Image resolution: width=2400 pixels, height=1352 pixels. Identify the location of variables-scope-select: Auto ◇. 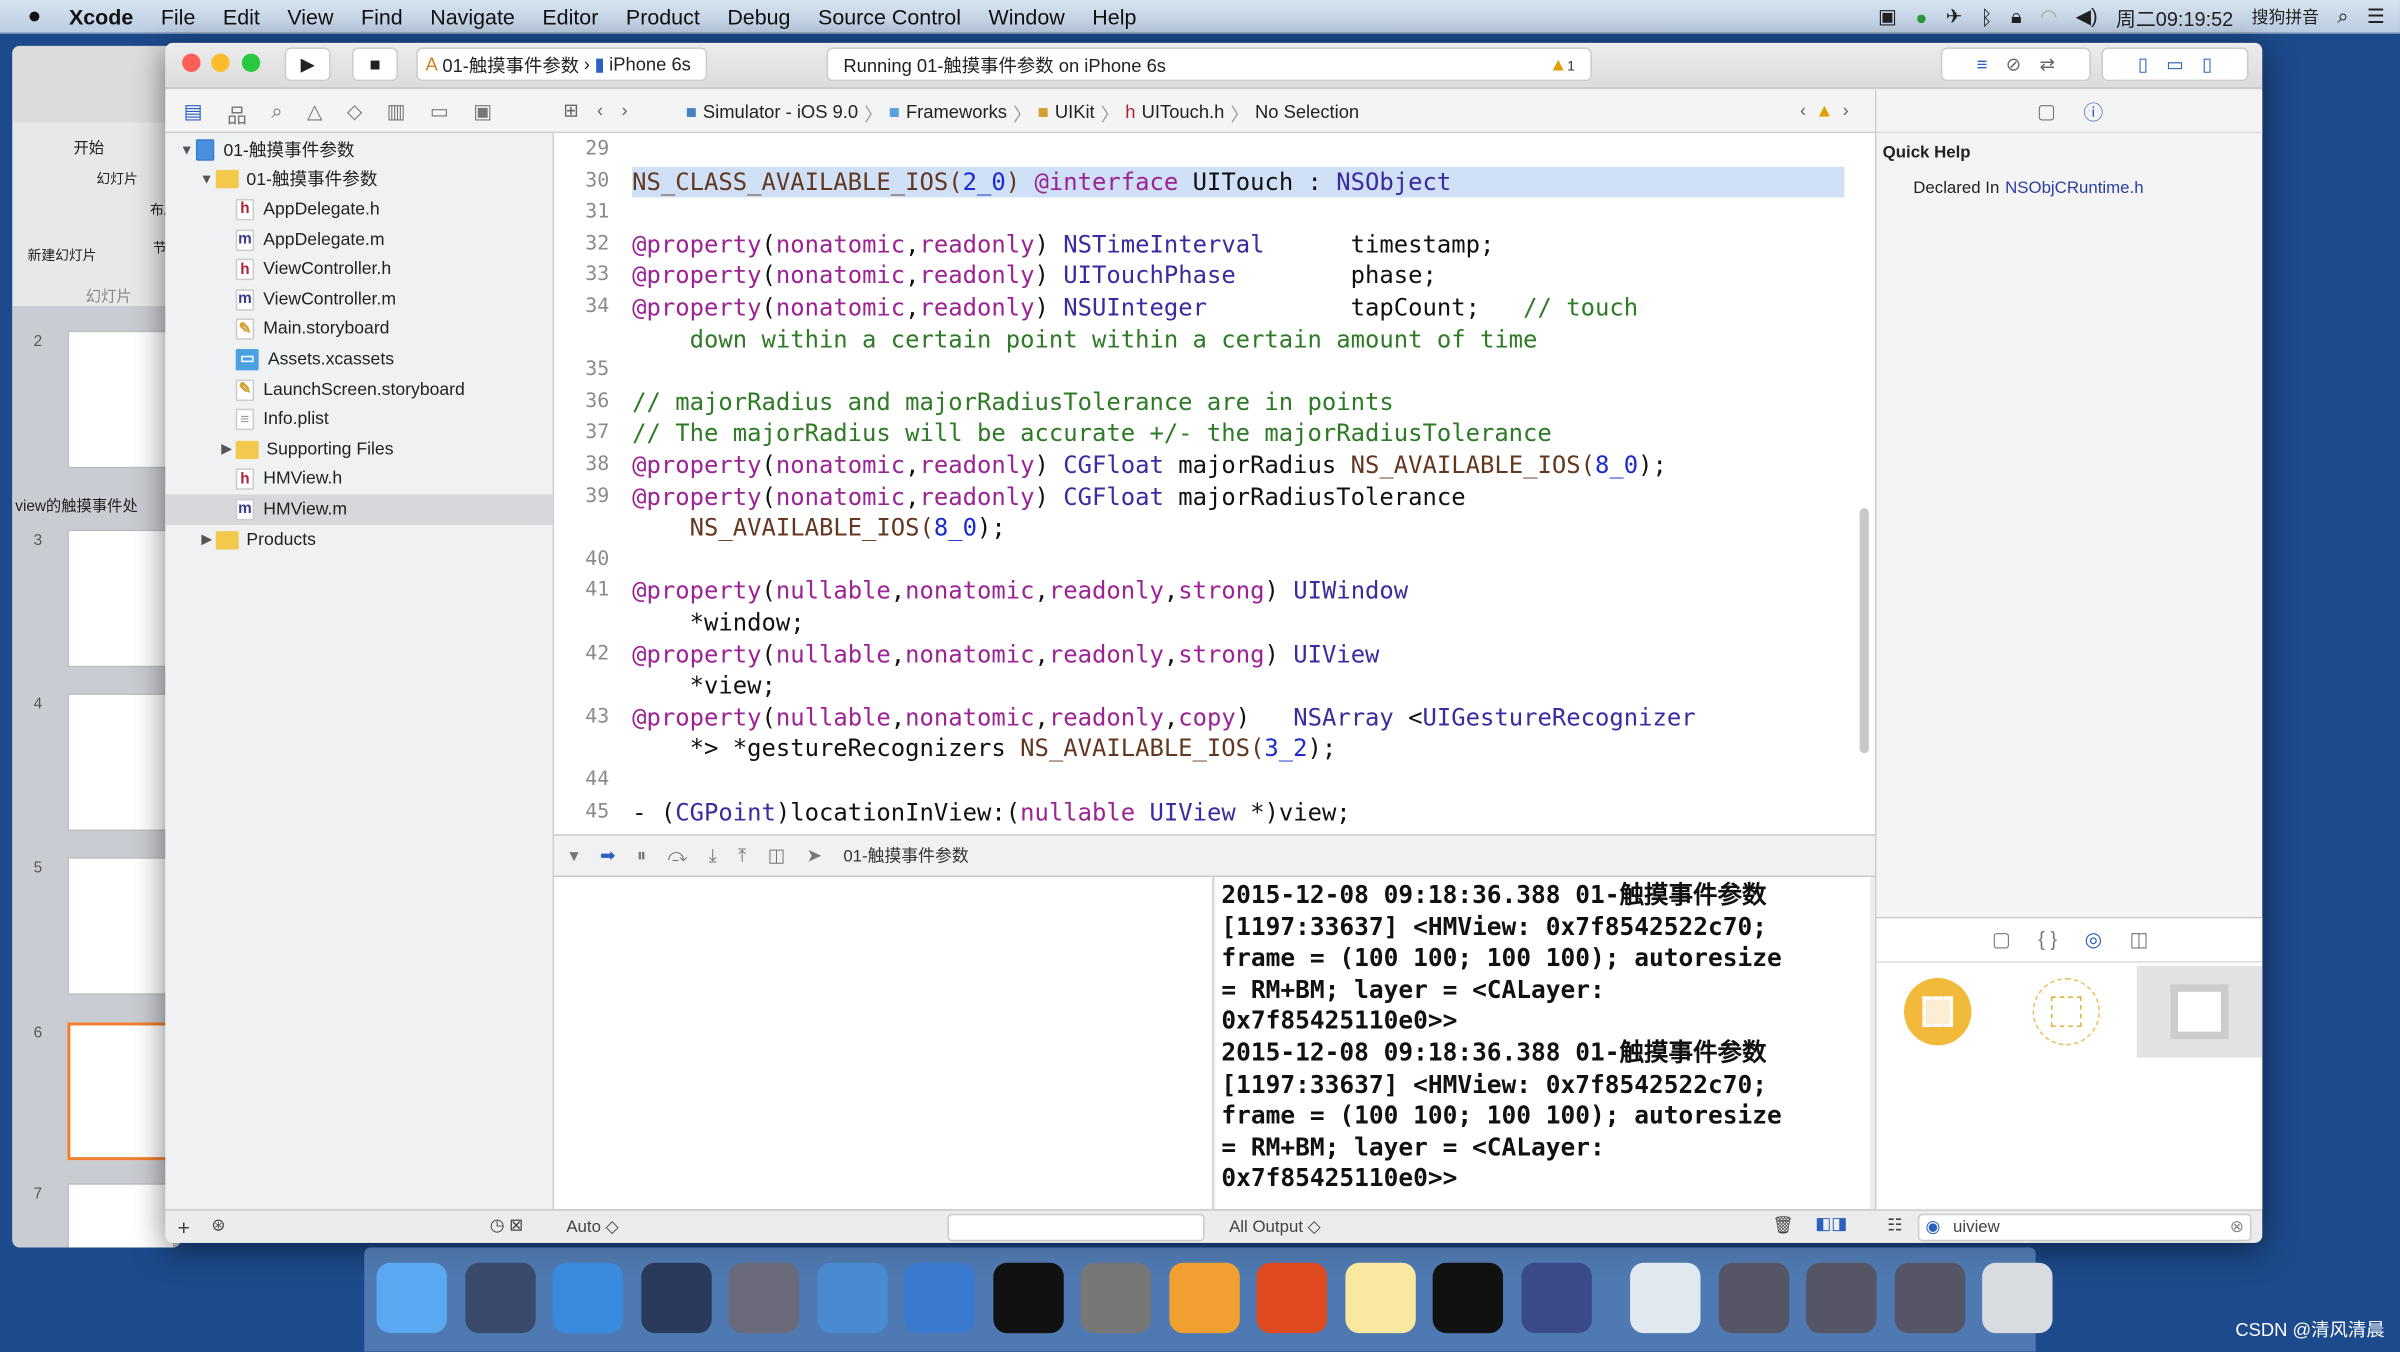
(592, 1226).